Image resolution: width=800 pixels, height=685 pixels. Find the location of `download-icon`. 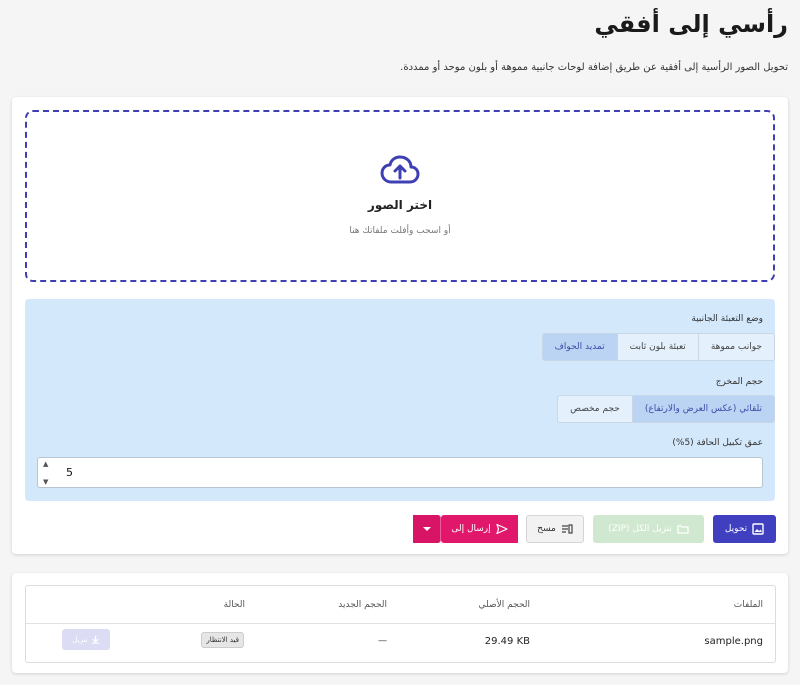

download-icon is located at coordinates (95, 639).